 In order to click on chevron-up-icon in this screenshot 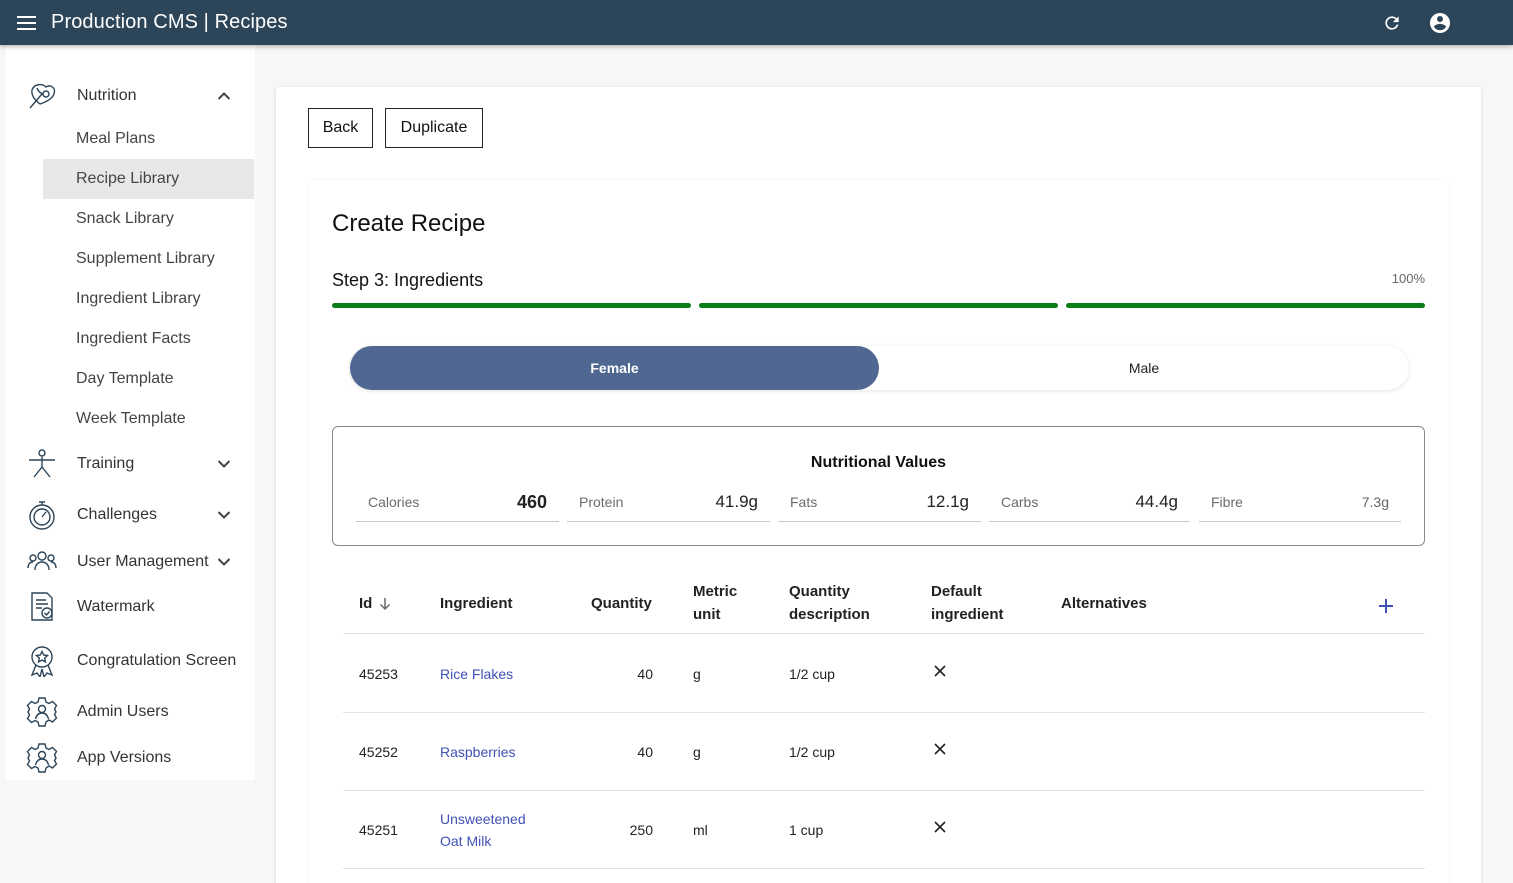, I will do `click(224, 96)`.